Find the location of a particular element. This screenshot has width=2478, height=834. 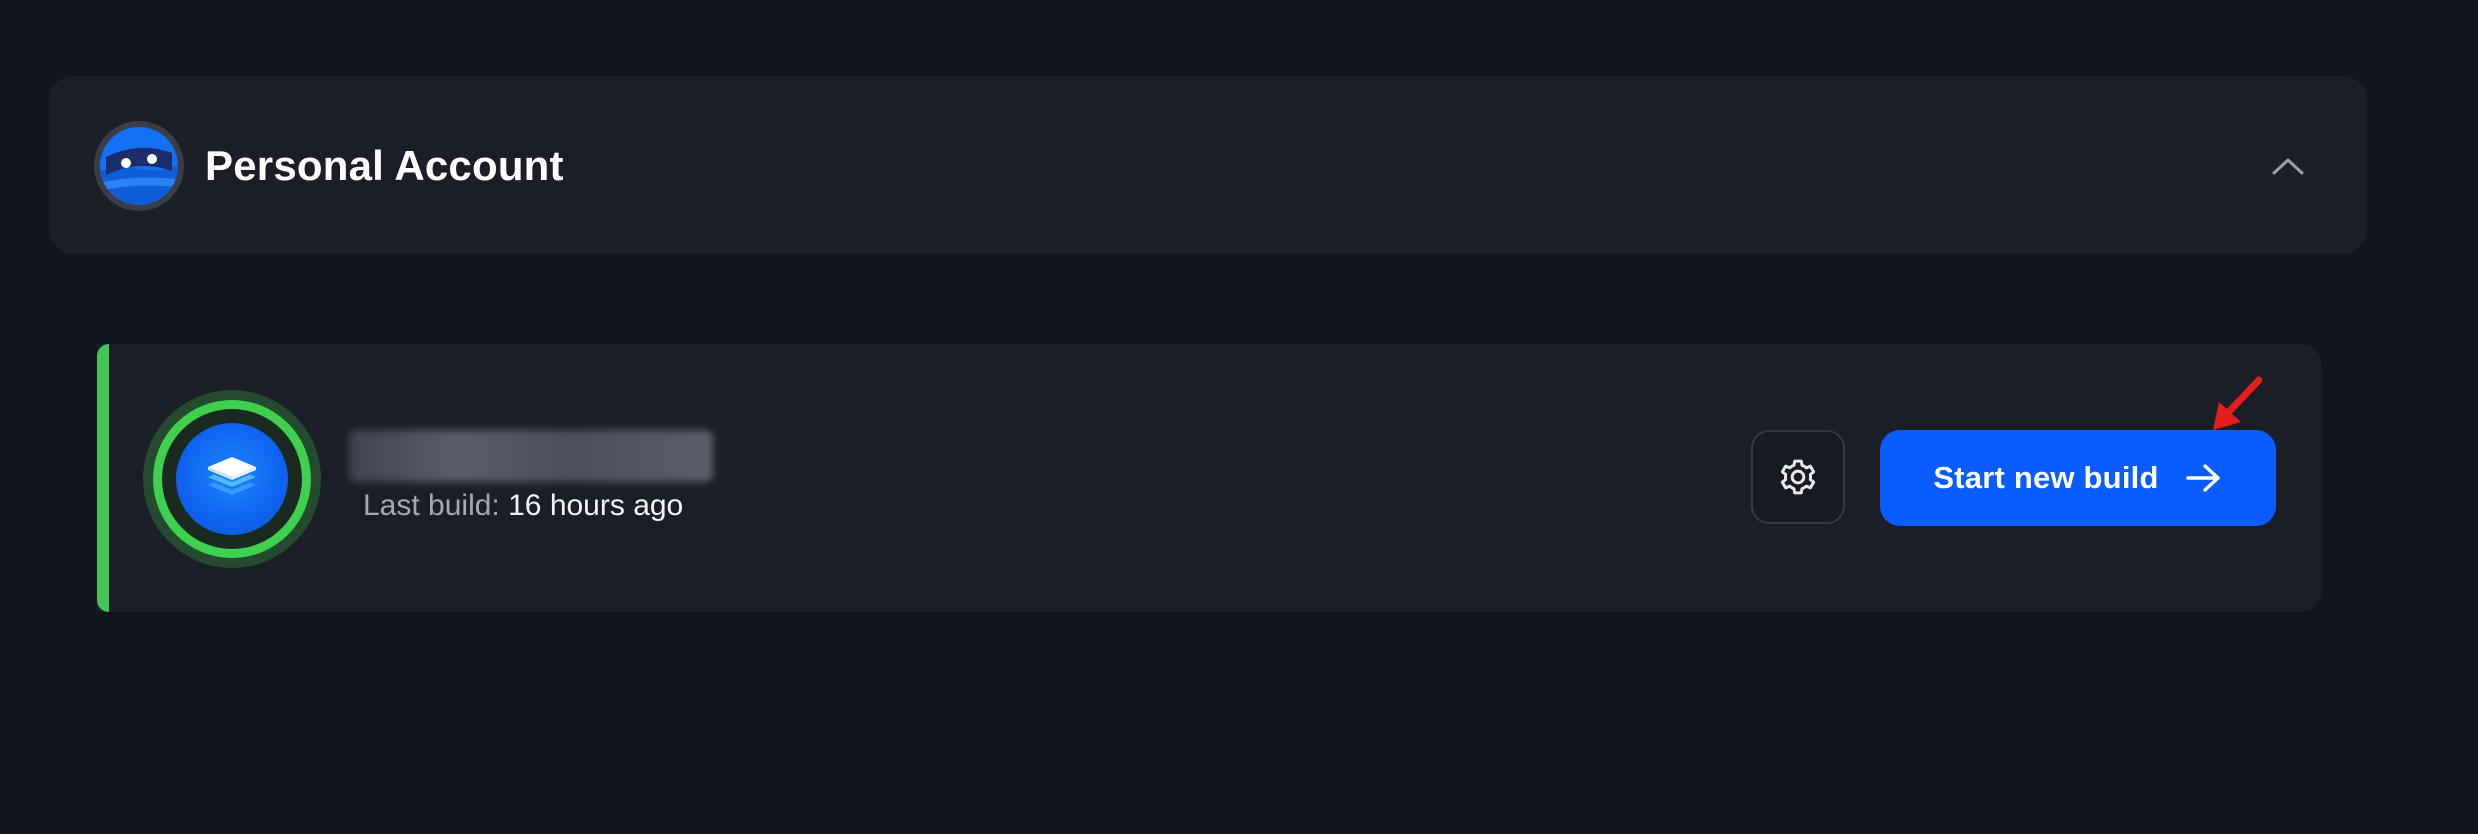

collapse-button is located at coordinates (2288, 166).